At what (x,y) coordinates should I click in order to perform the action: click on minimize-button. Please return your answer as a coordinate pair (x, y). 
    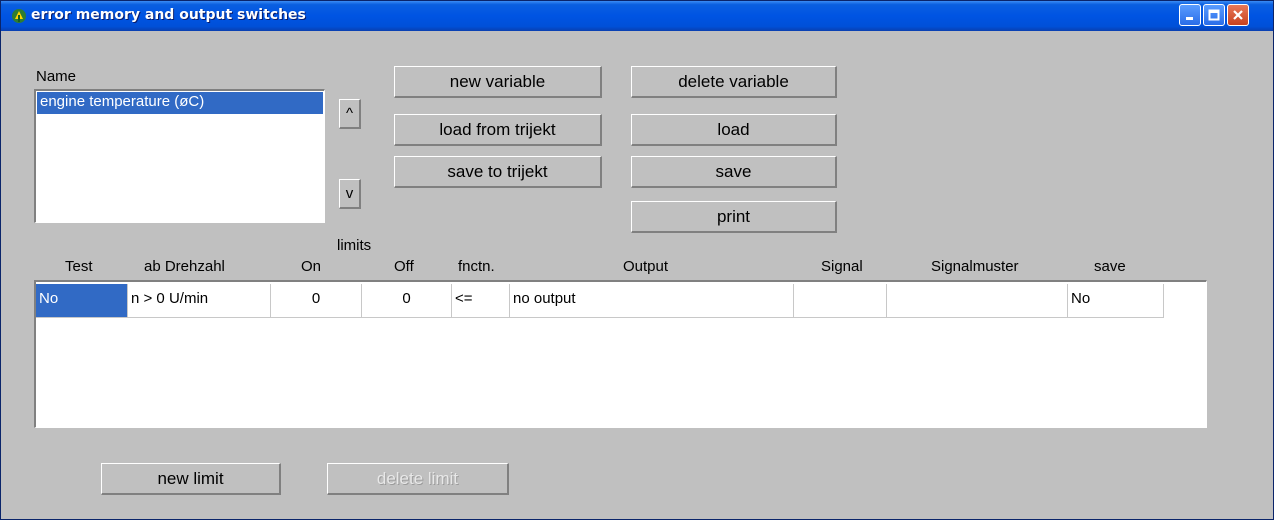
    Looking at the image, I should click on (1190, 15).